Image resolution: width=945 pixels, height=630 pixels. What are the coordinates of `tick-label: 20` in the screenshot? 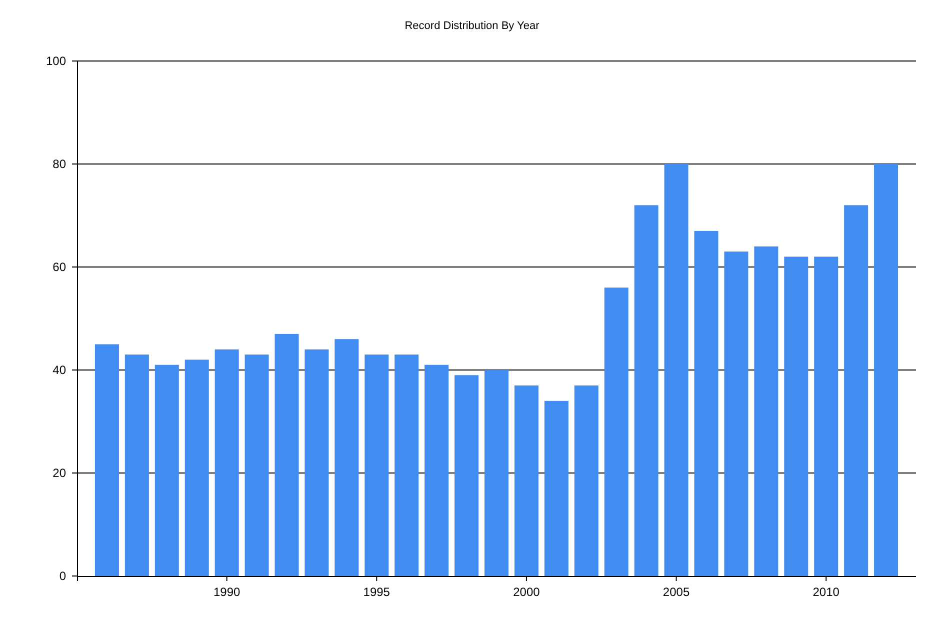 It's located at (59, 473).